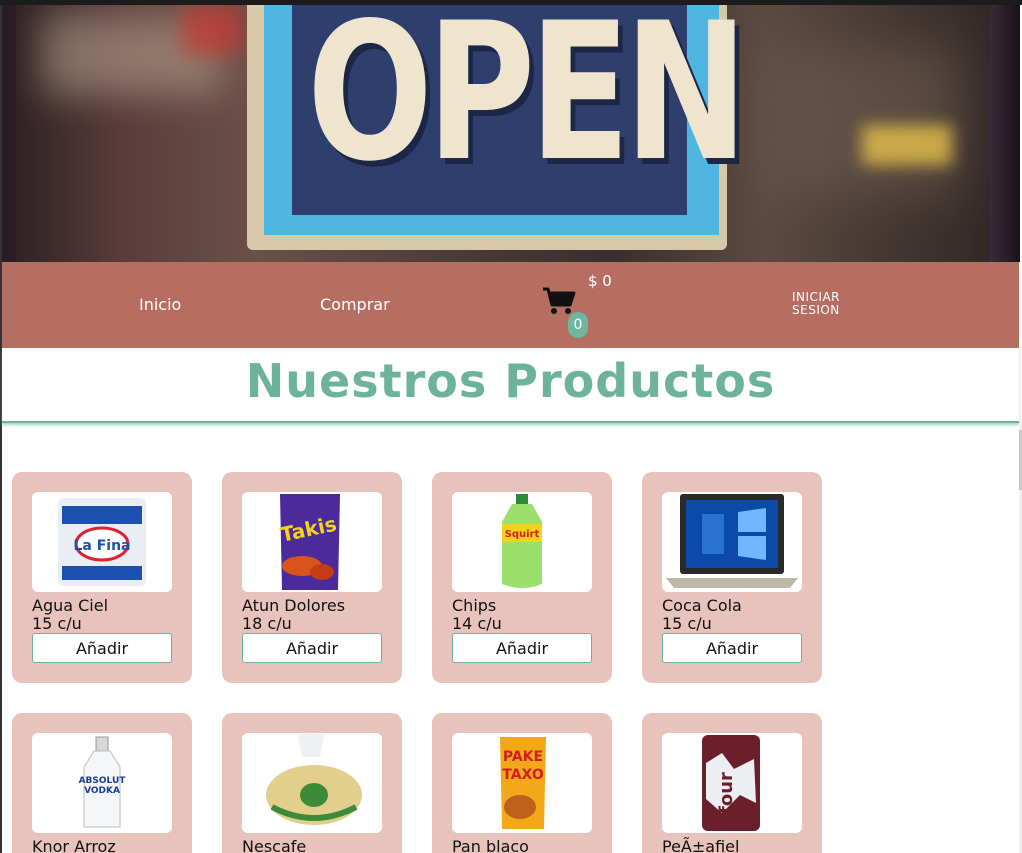 The height and width of the screenshot is (853, 1022). I want to click on svg-text: VODKA, so click(102, 791).